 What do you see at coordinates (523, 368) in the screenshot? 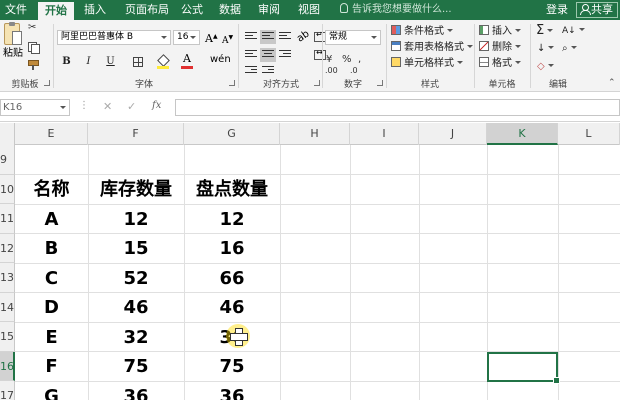
I see `active-cell-k16` at bounding box center [523, 368].